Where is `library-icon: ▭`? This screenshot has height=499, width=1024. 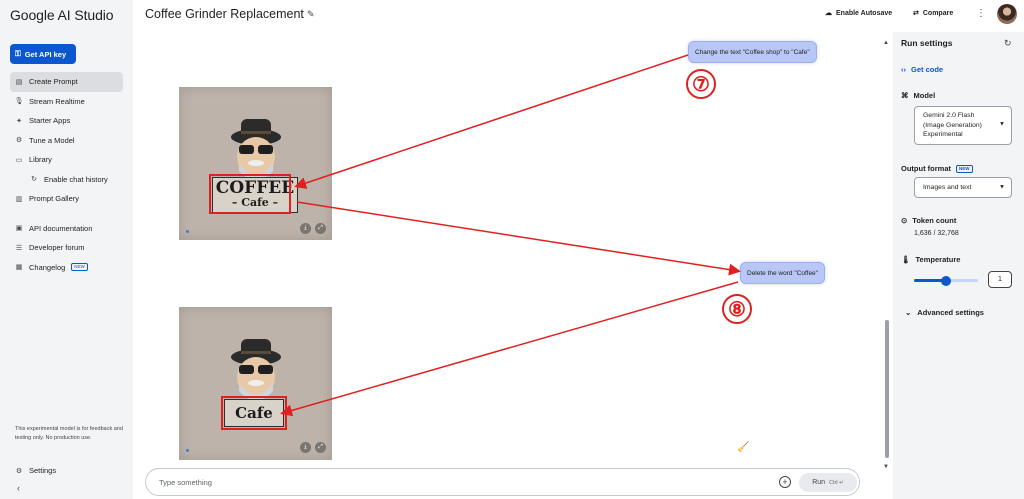 library-icon: ▭ is located at coordinates (19, 160).